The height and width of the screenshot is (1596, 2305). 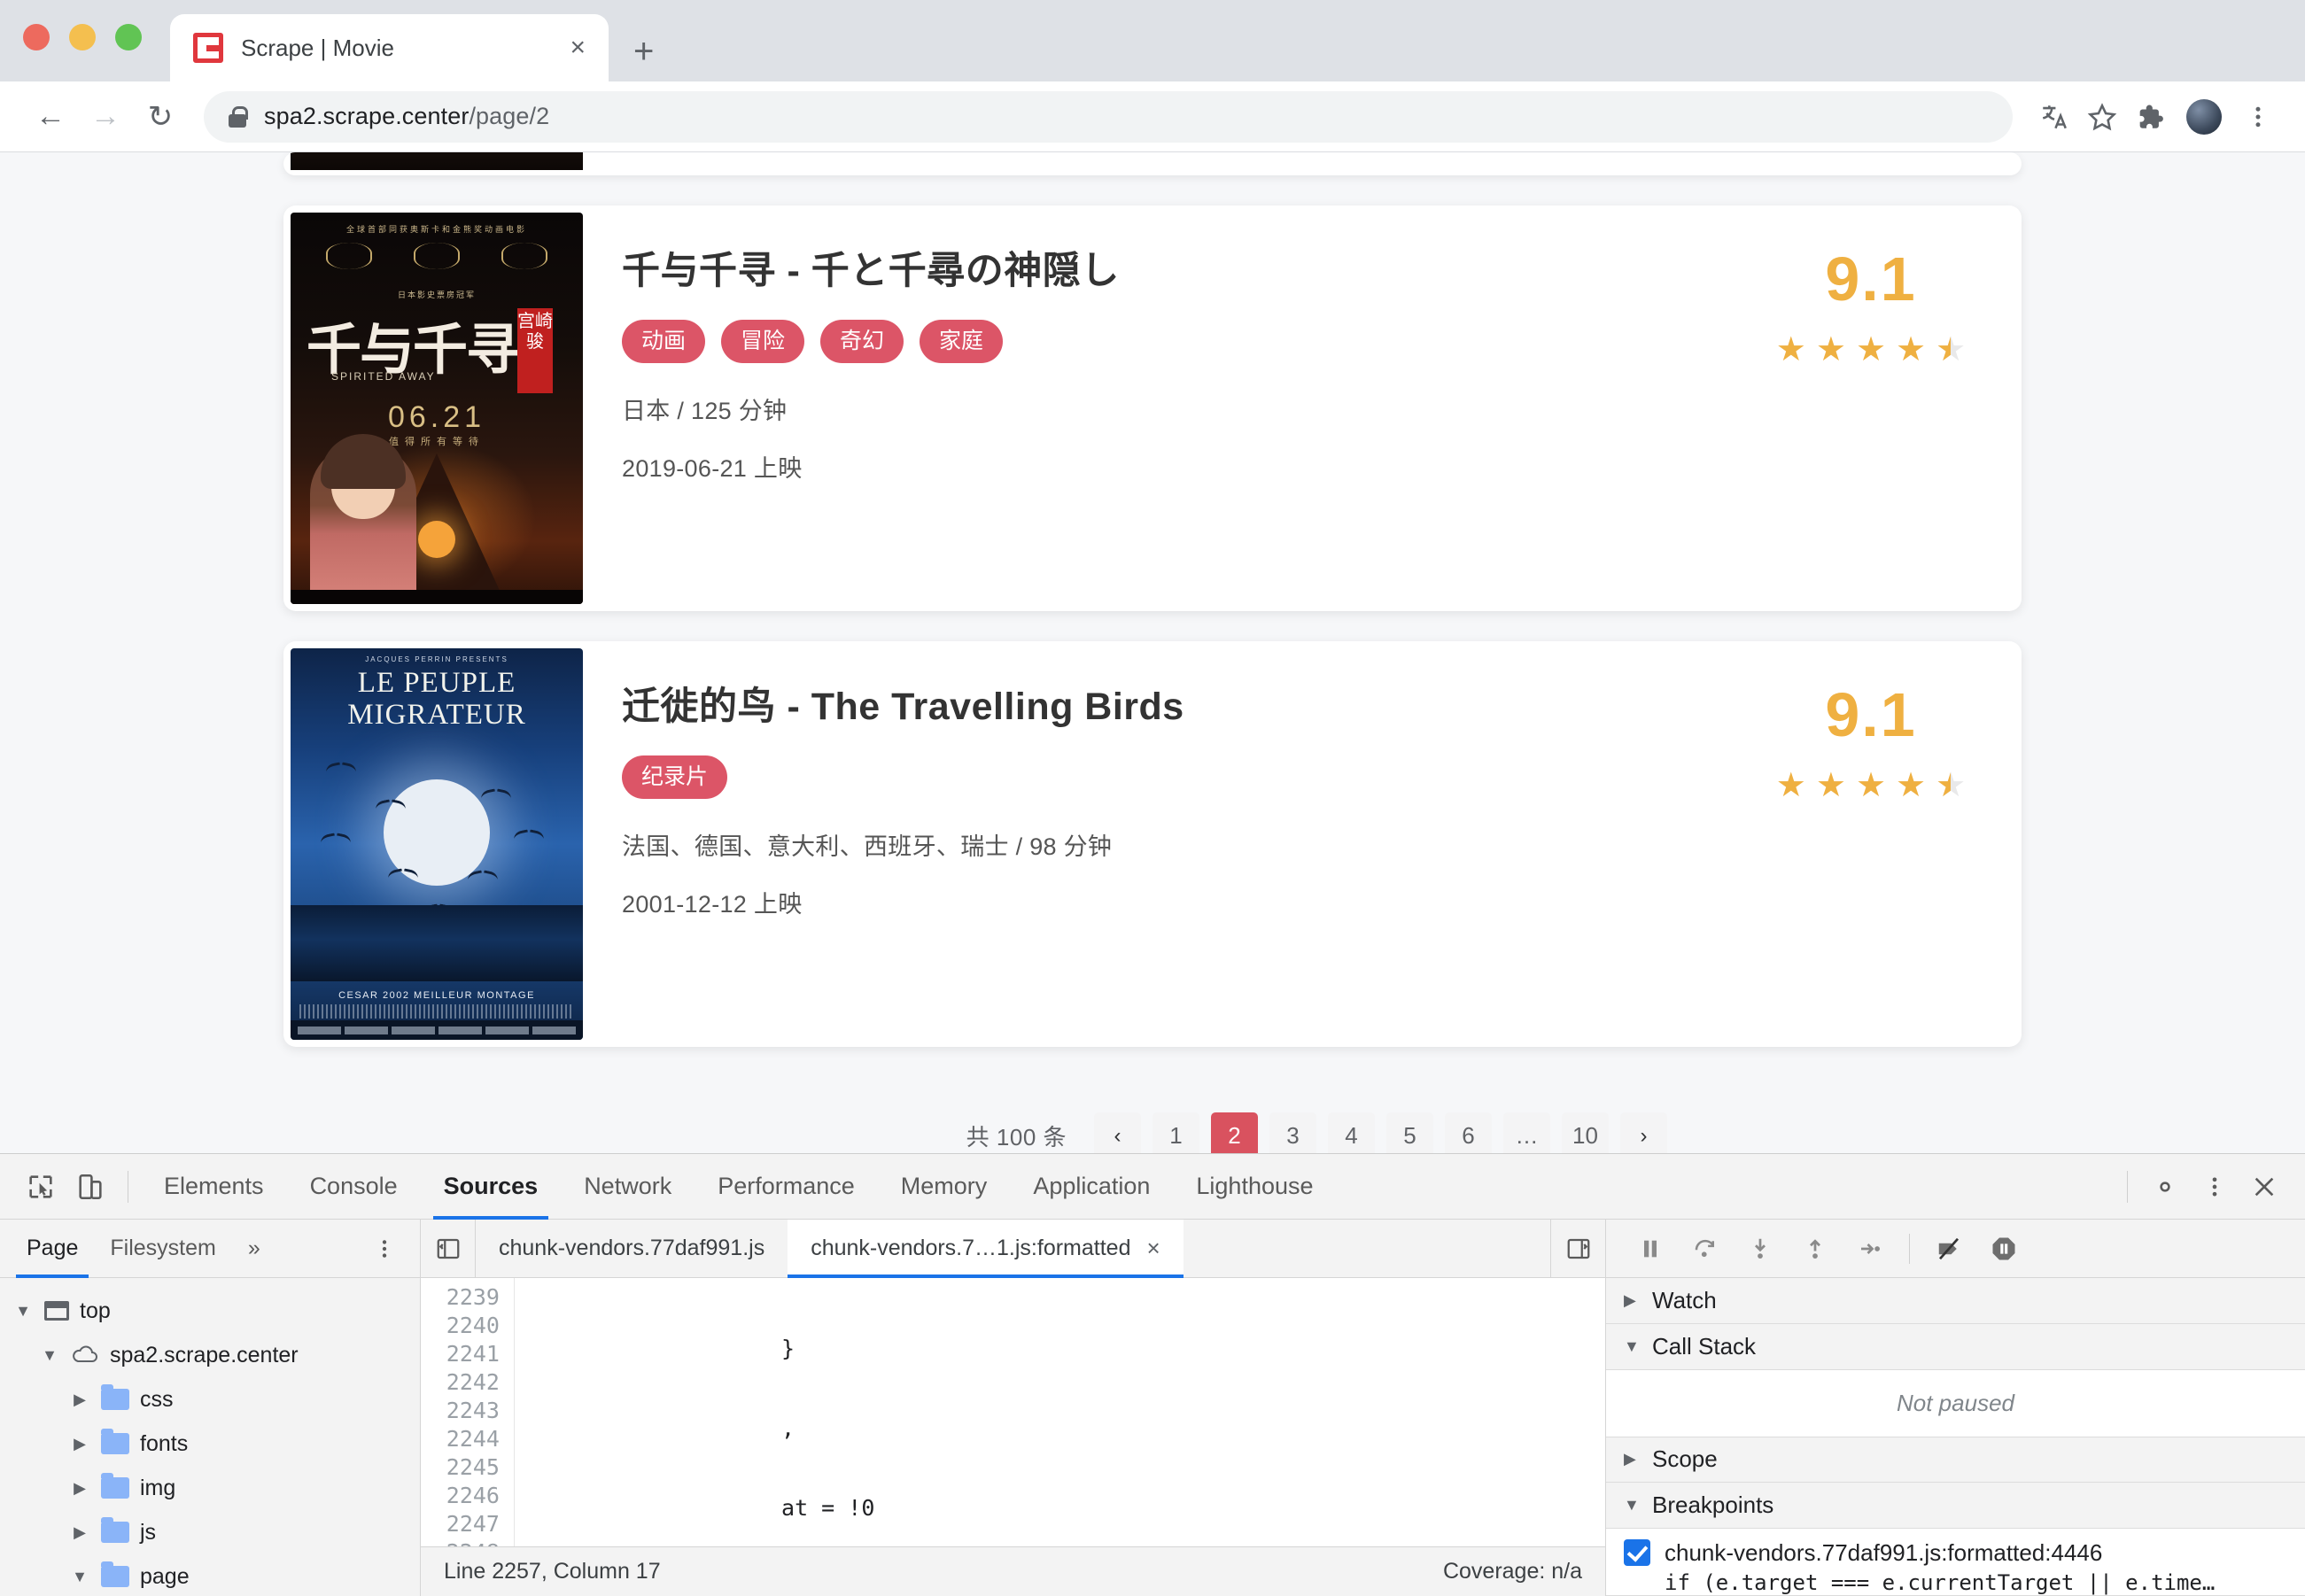 What do you see at coordinates (210, 1488) in the screenshot?
I see `tree-item-img: ▶ img` at bounding box center [210, 1488].